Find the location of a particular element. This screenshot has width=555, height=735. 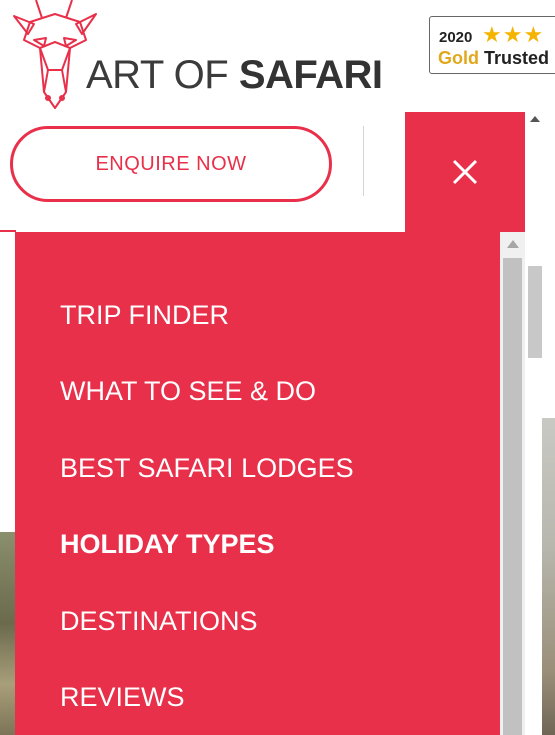

background-rule is located at coordinates (8, 231).